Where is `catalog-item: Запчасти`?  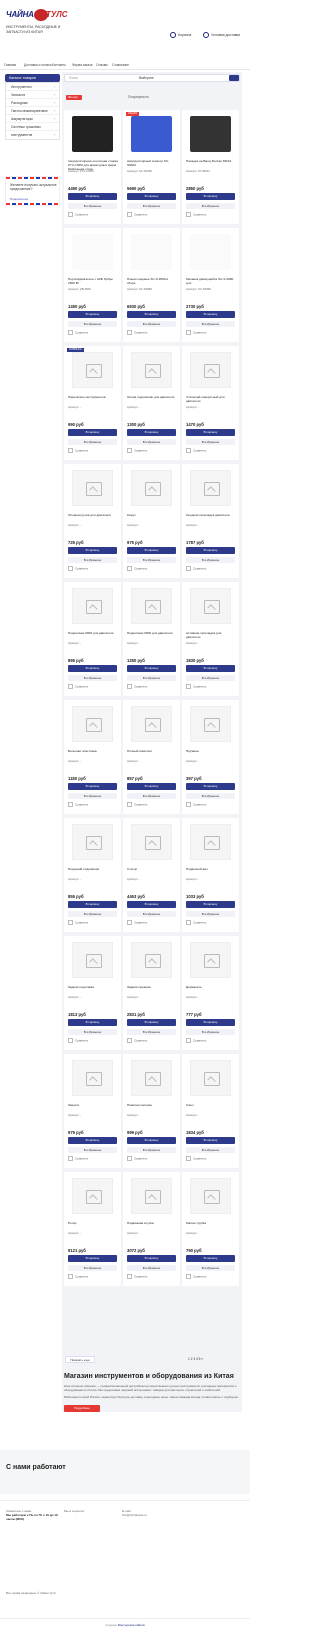 catalog-item: Запчасти is located at coordinates (32, 95).